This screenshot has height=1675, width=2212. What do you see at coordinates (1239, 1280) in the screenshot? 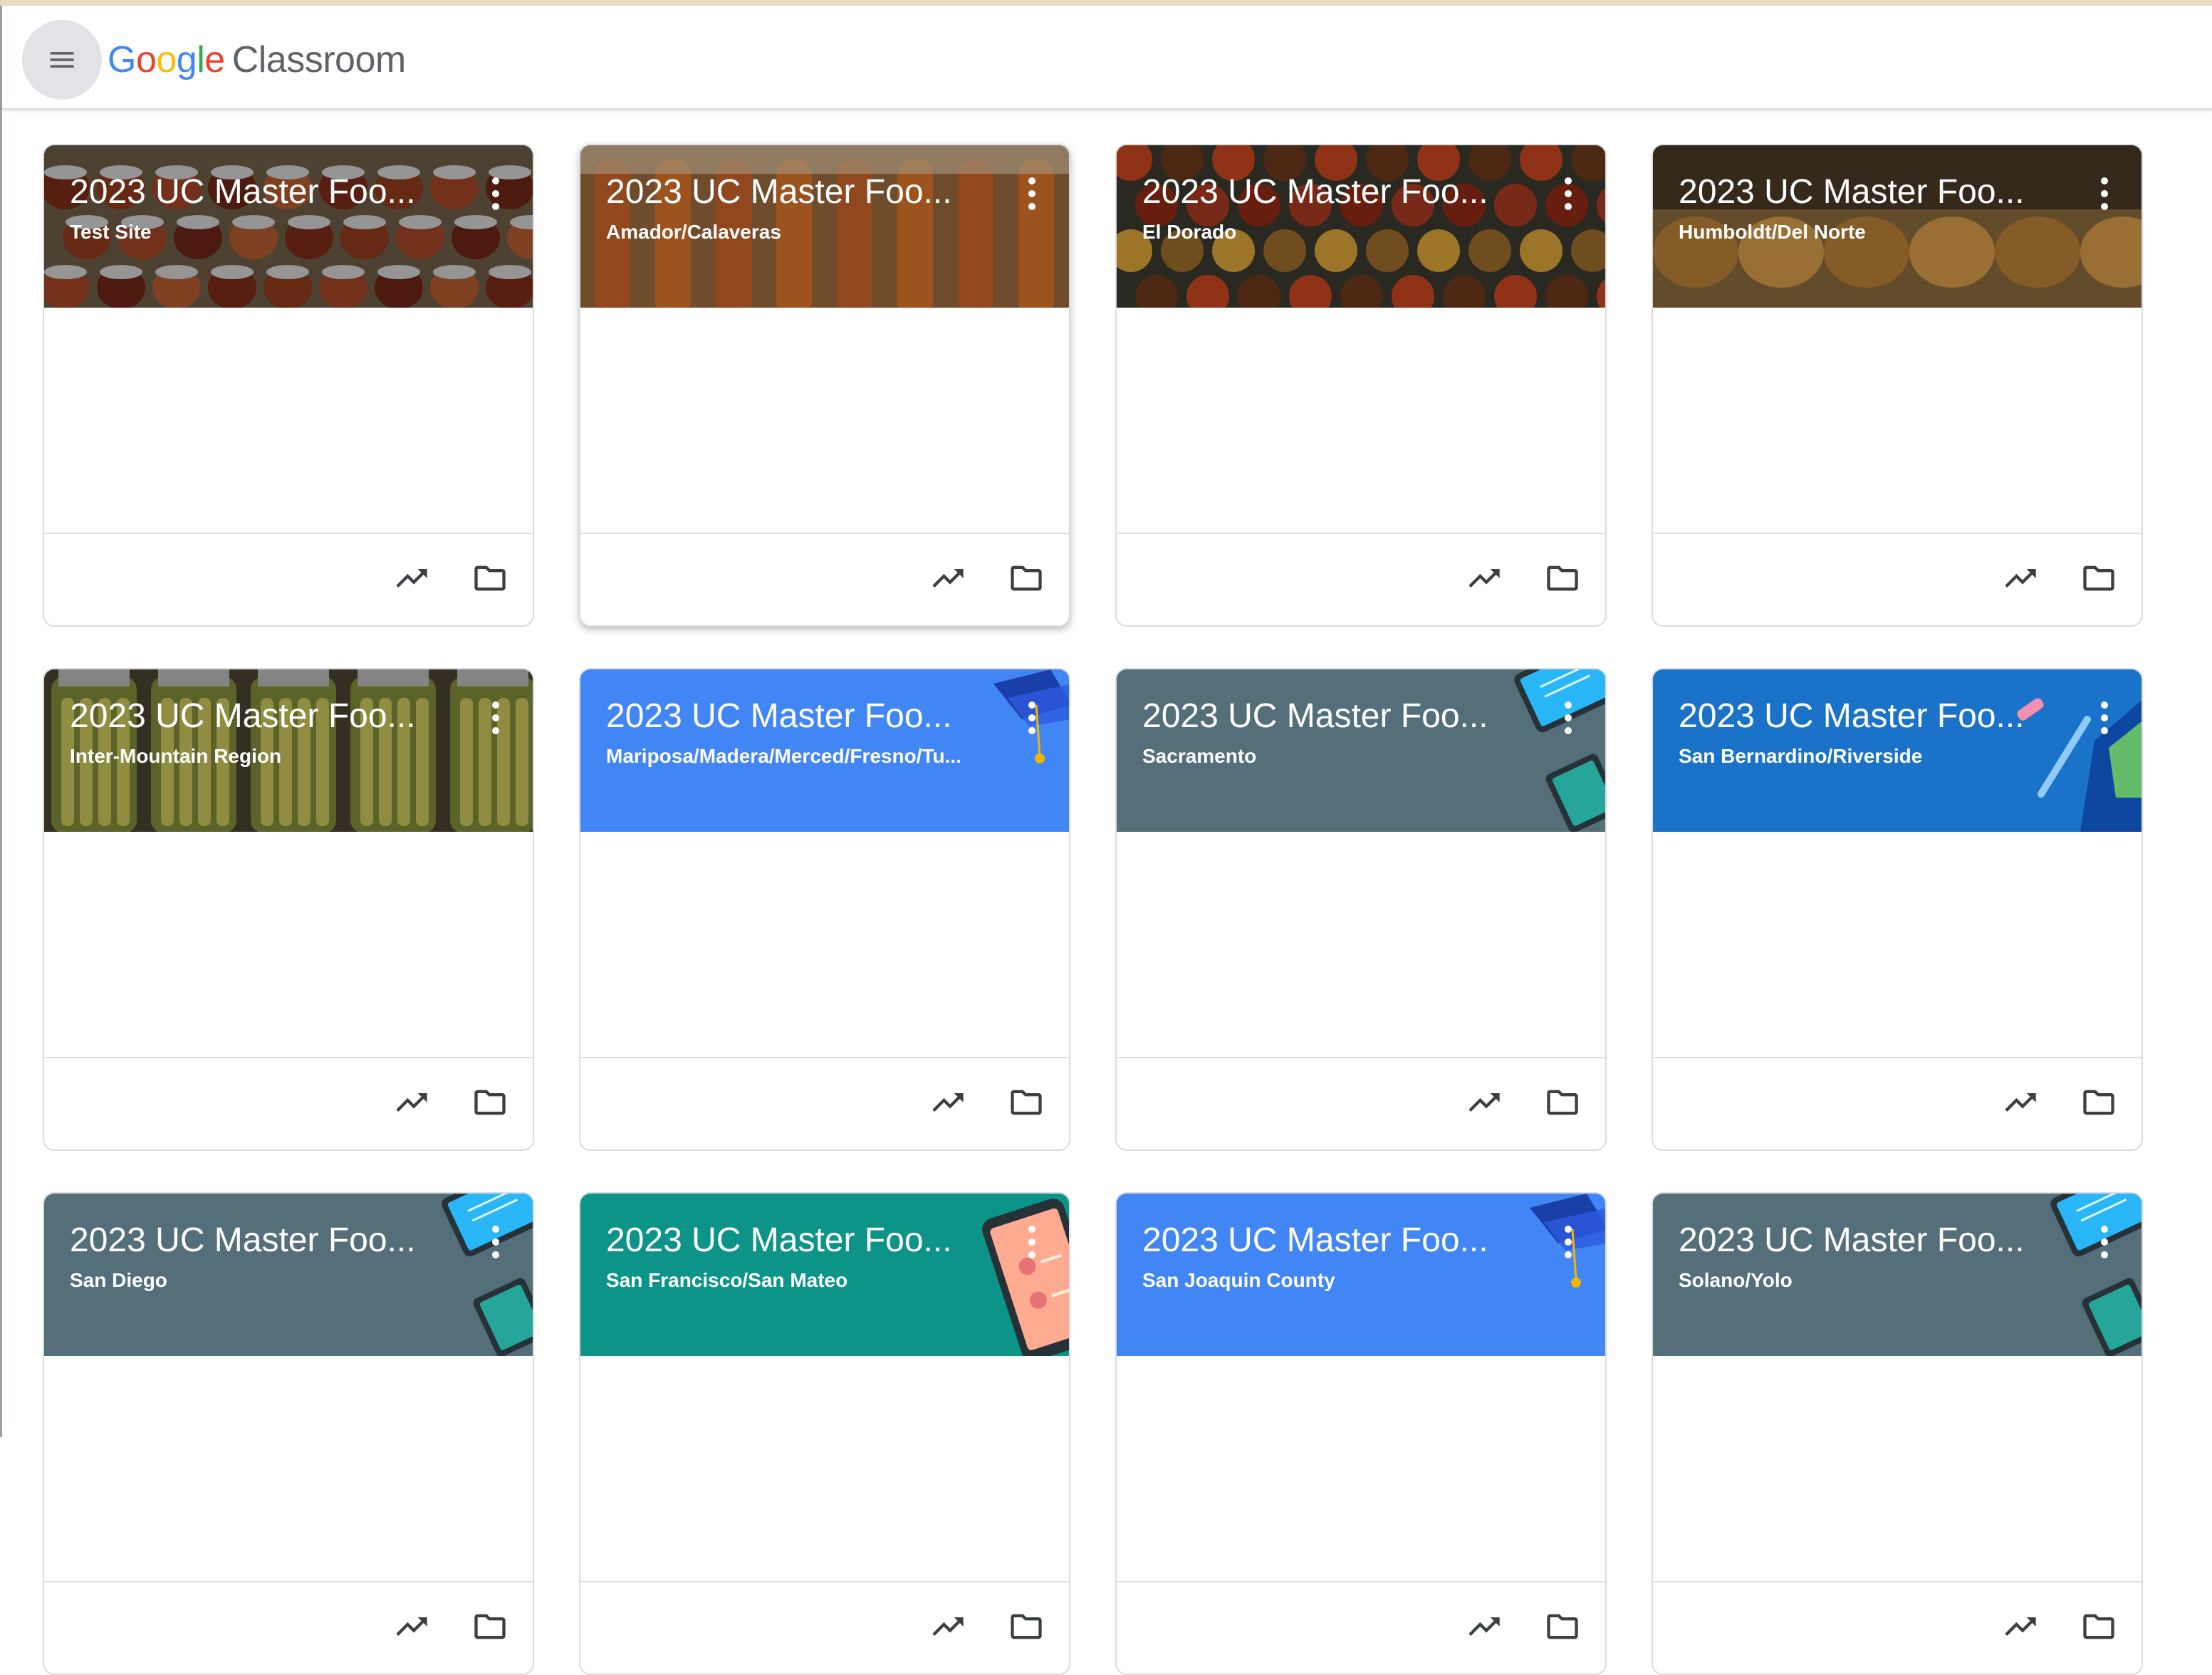
I see `class-section: San Joaquin County` at bounding box center [1239, 1280].